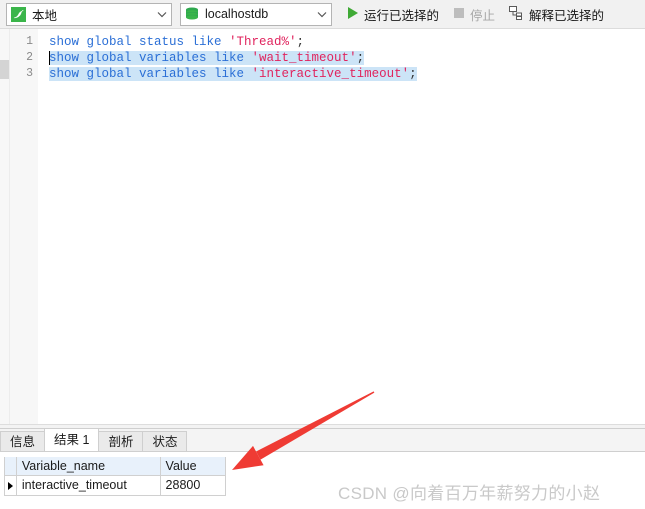 The width and height of the screenshot is (645, 509). I want to click on database-selector: localhostdb, so click(256, 14).